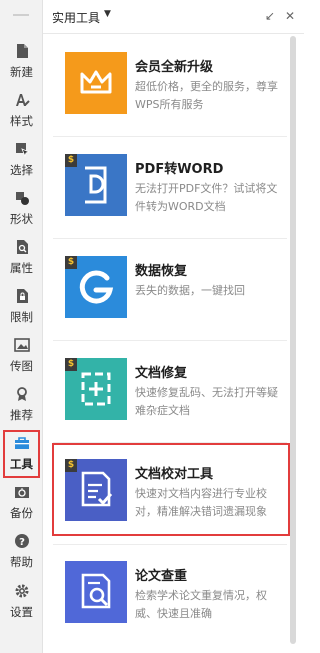  Describe the element at coordinates (21, 121) in the screenshot. I see `sidebar-item-label: 样式` at that location.